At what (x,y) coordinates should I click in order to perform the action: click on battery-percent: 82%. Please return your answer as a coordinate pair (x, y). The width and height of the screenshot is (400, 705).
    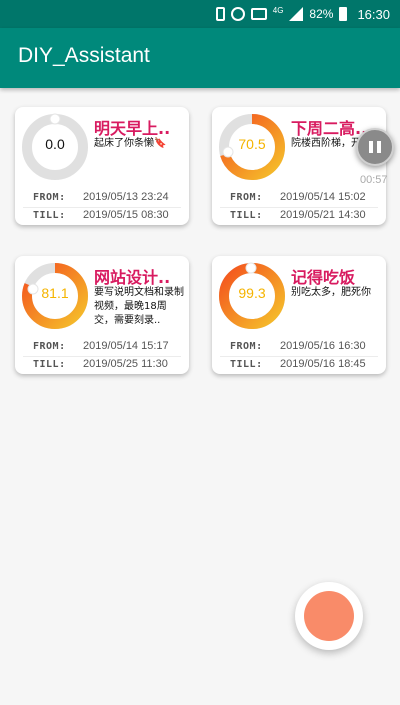
    Looking at the image, I should click on (321, 14).